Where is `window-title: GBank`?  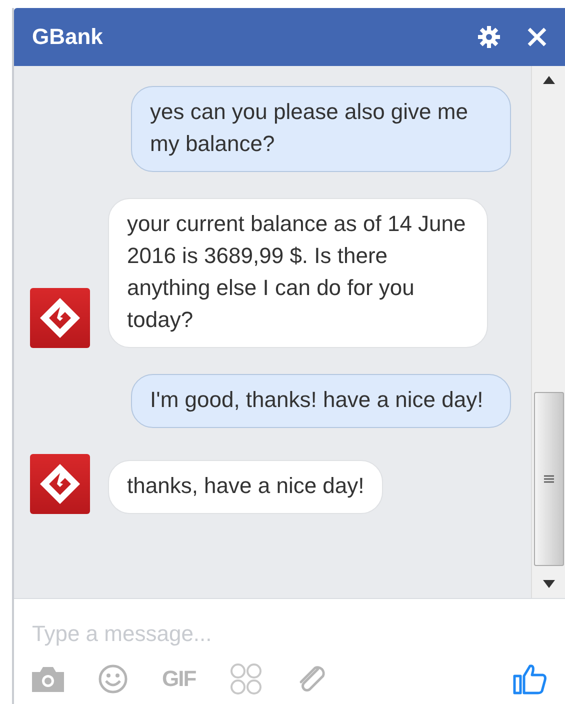 window-title: GBank is located at coordinates (68, 37).